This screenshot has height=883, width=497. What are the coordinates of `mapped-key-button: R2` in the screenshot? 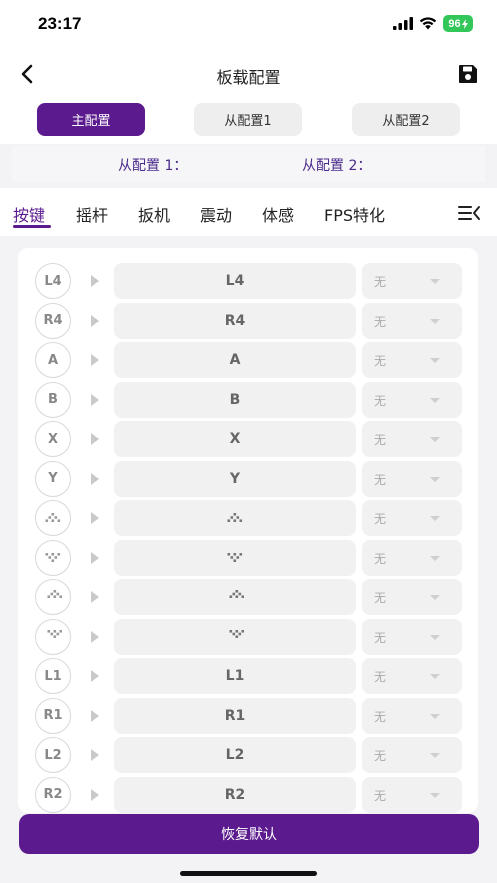 It's located at (235, 794).